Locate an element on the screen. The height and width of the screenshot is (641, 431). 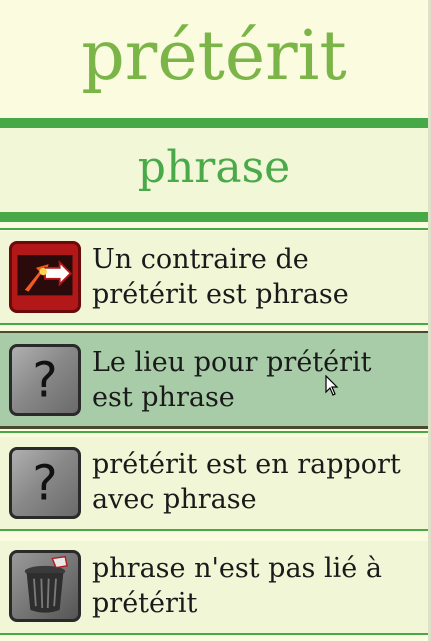
antonym-arrows-icon is located at coordinates (45, 277).